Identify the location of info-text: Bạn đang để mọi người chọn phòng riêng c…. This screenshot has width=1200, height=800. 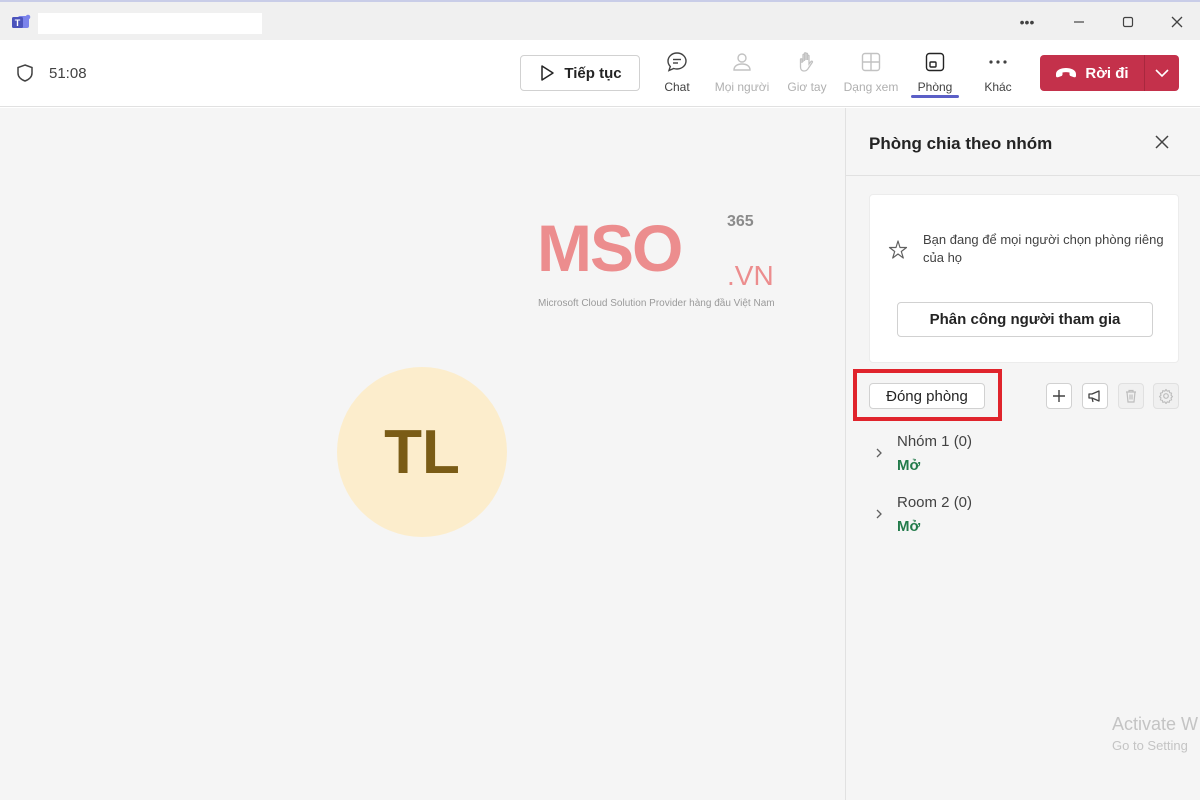
(1043, 248).